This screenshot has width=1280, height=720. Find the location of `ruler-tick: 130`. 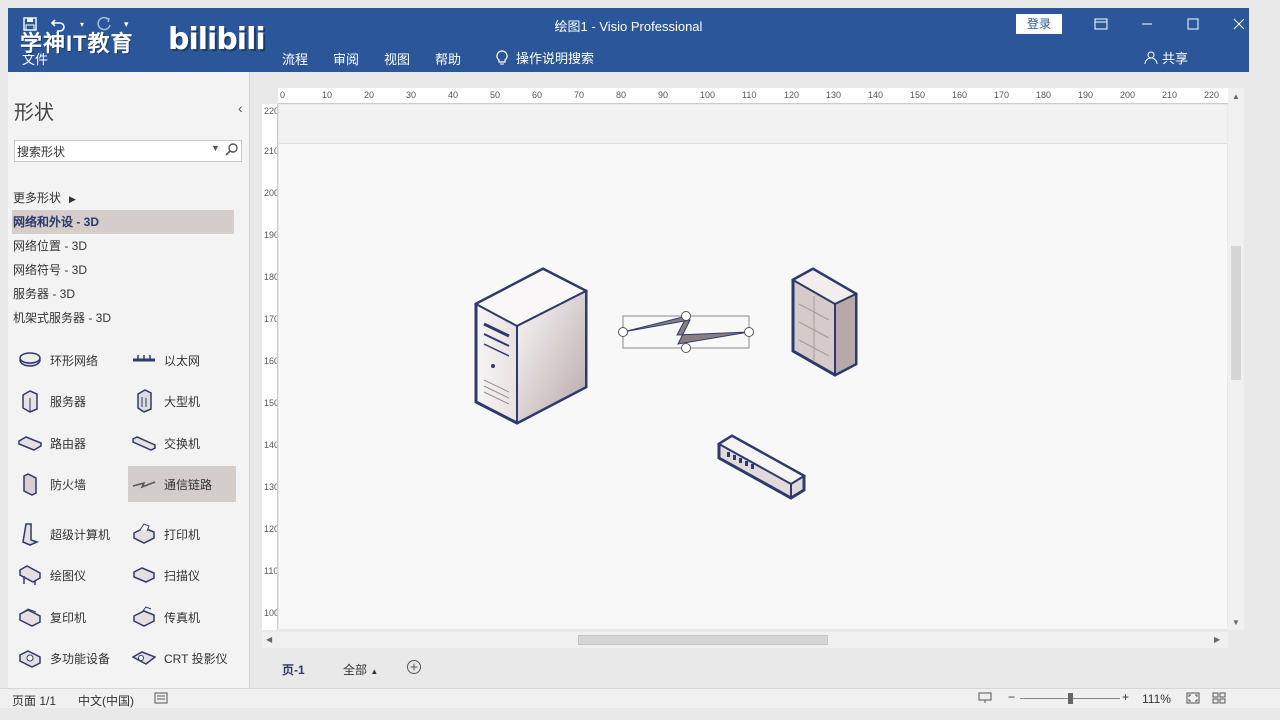

ruler-tick: 130 is located at coordinates (271, 487).